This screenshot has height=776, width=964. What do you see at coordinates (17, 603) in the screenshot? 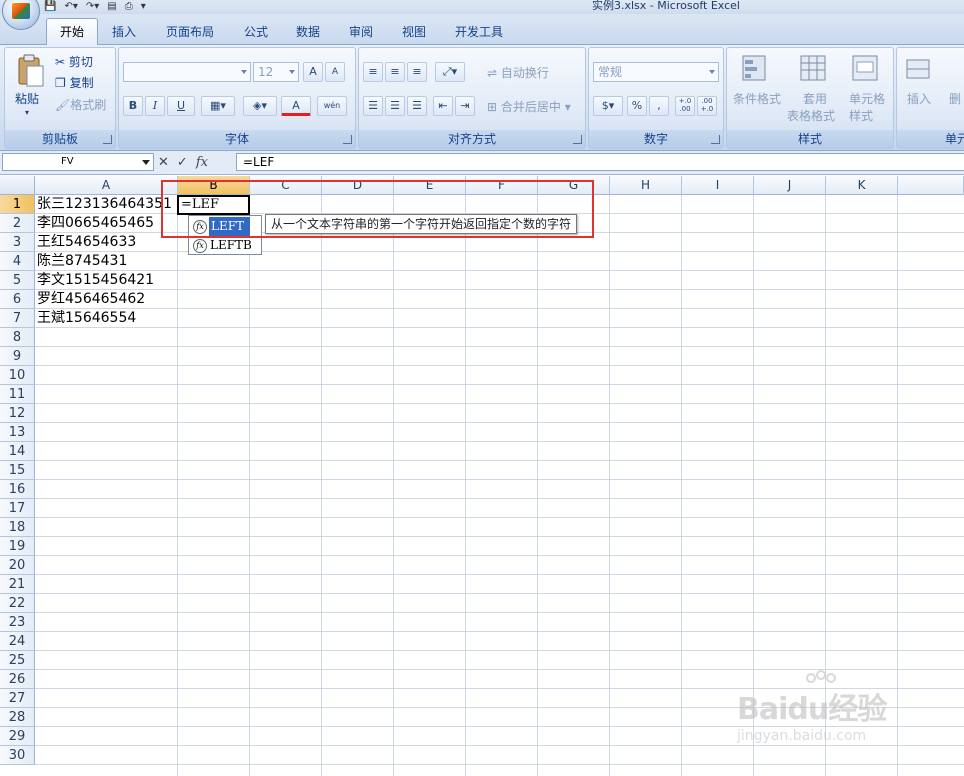
I see `row-header-22: 22` at bounding box center [17, 603].